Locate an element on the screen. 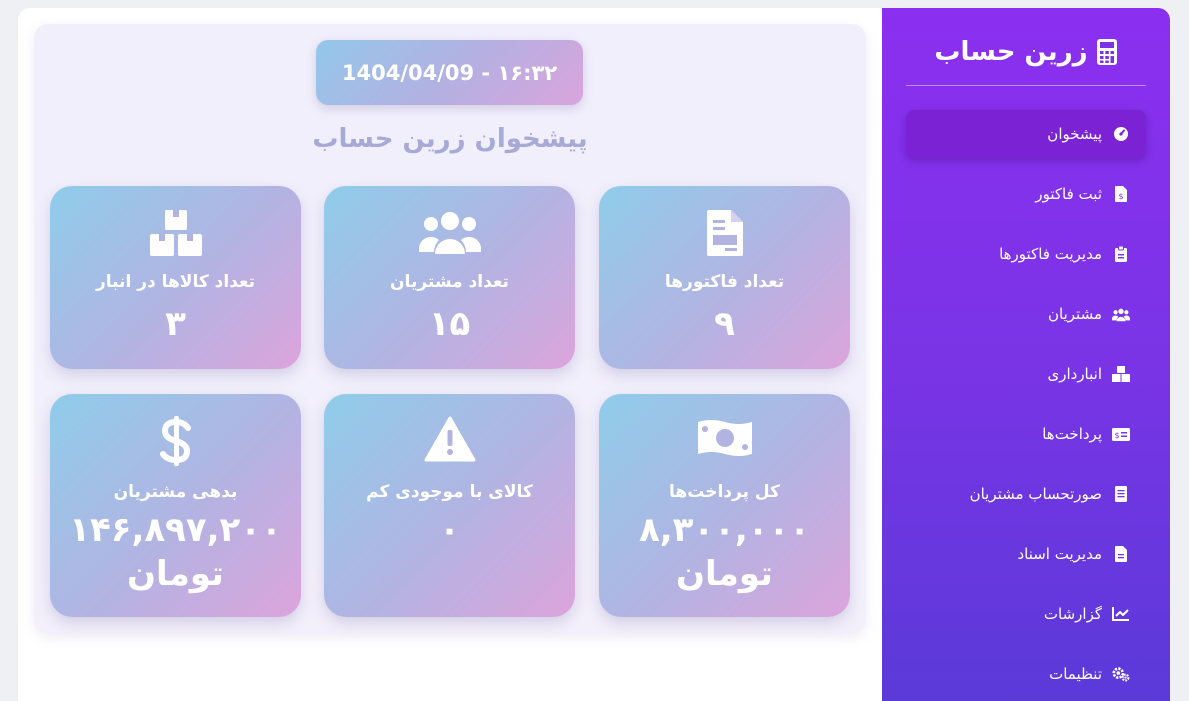 The height and width of the screenshot is (701, 1189). stat-amount: ۸,۳۰۰,۰۰۰ is located at coordinates (724, 530).